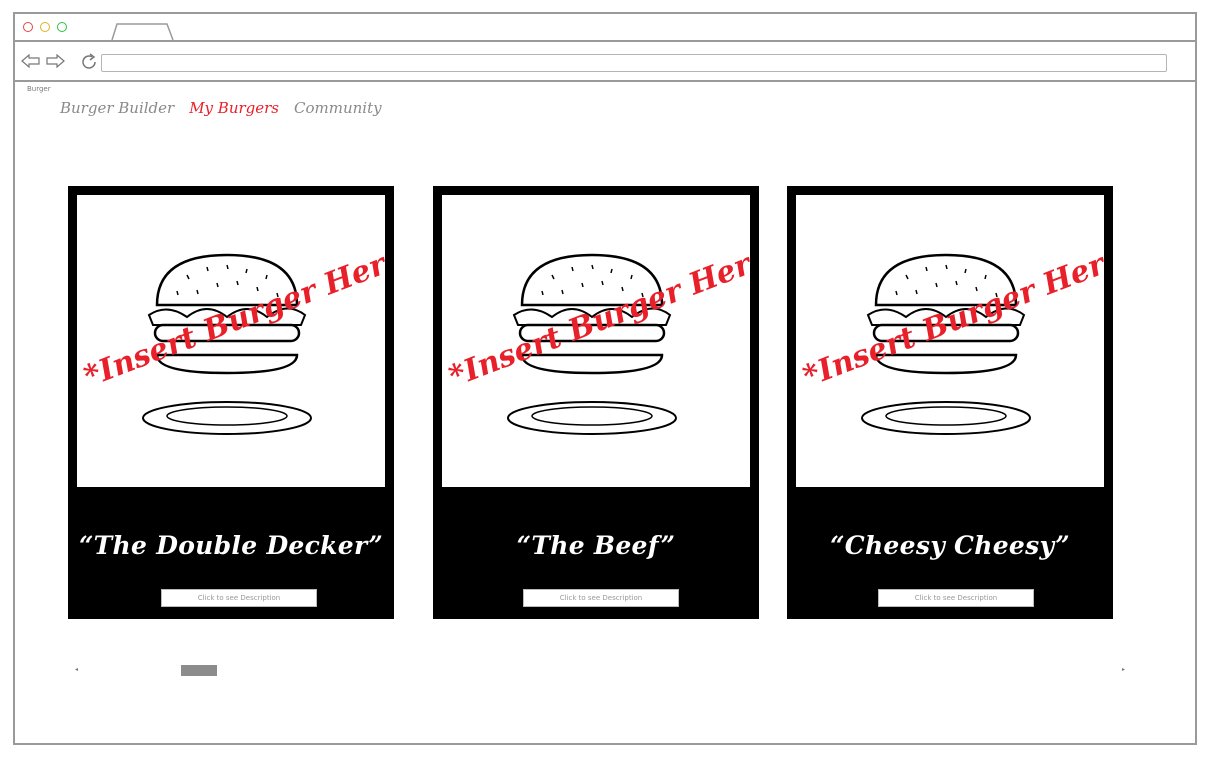 The height and width of the screenshot is (764, 1208). I want to click on scroll-right-arrow-icon: ▸, so click(1123, 669).